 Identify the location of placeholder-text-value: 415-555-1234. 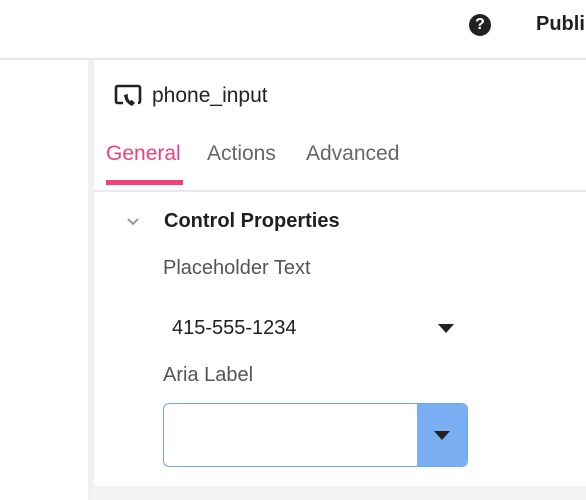
(234, 327).